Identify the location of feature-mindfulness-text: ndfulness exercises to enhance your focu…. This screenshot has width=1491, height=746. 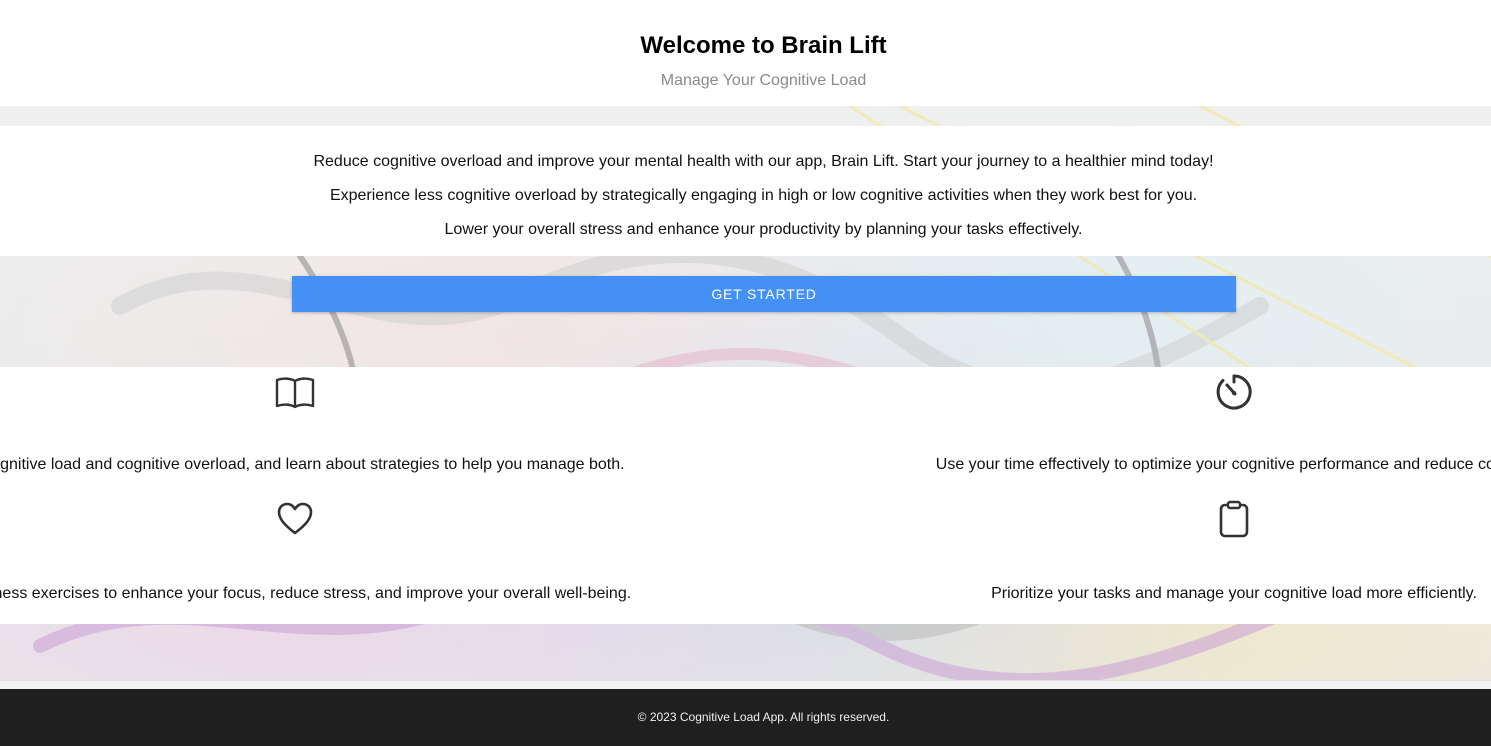
(316, 593).